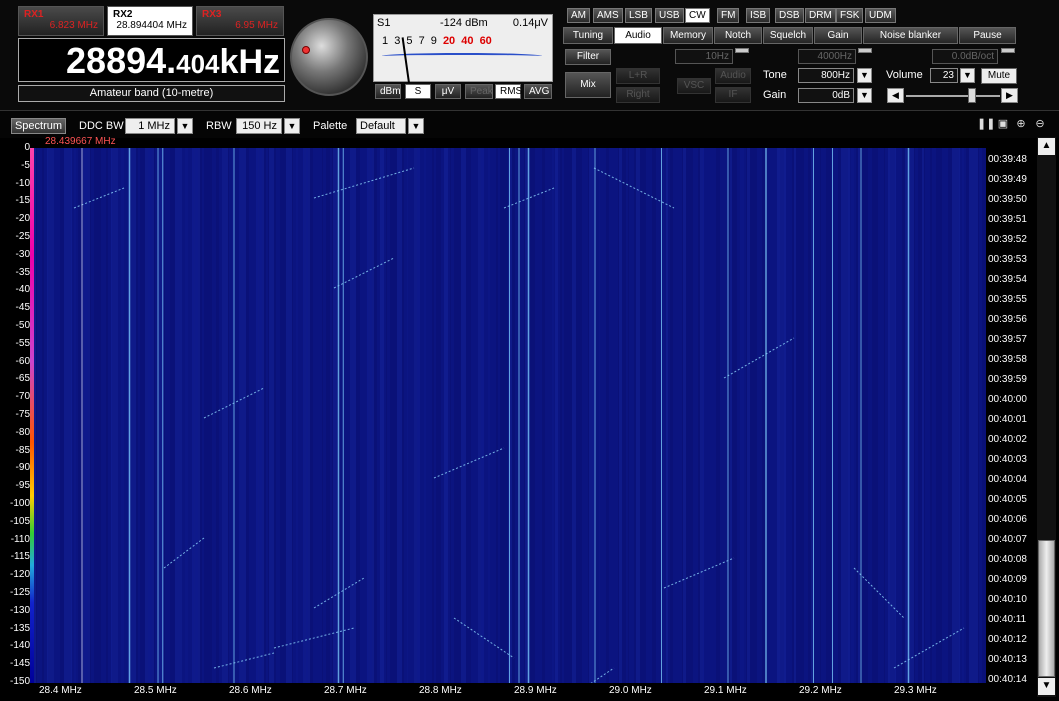  I want to click on save-icon: ▣, so click(1003, 125).